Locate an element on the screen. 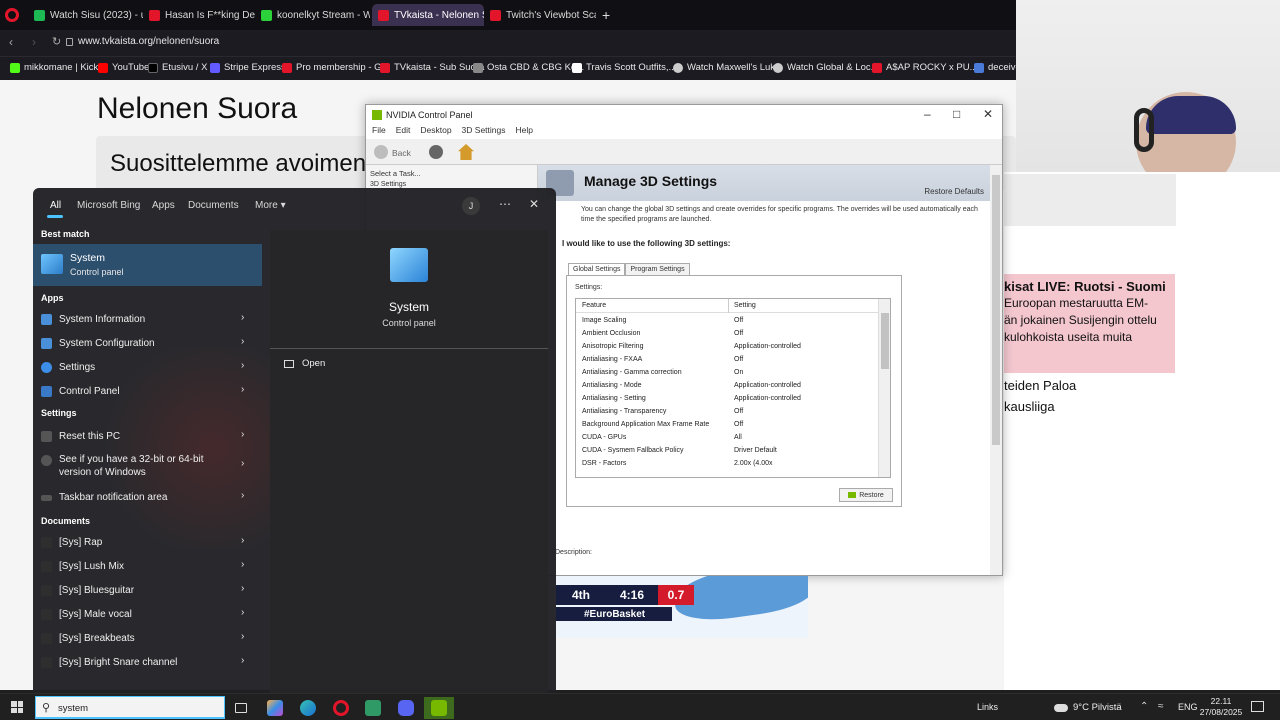  app-system-configuration: System Configuration › is located at coordinates (147, 344).